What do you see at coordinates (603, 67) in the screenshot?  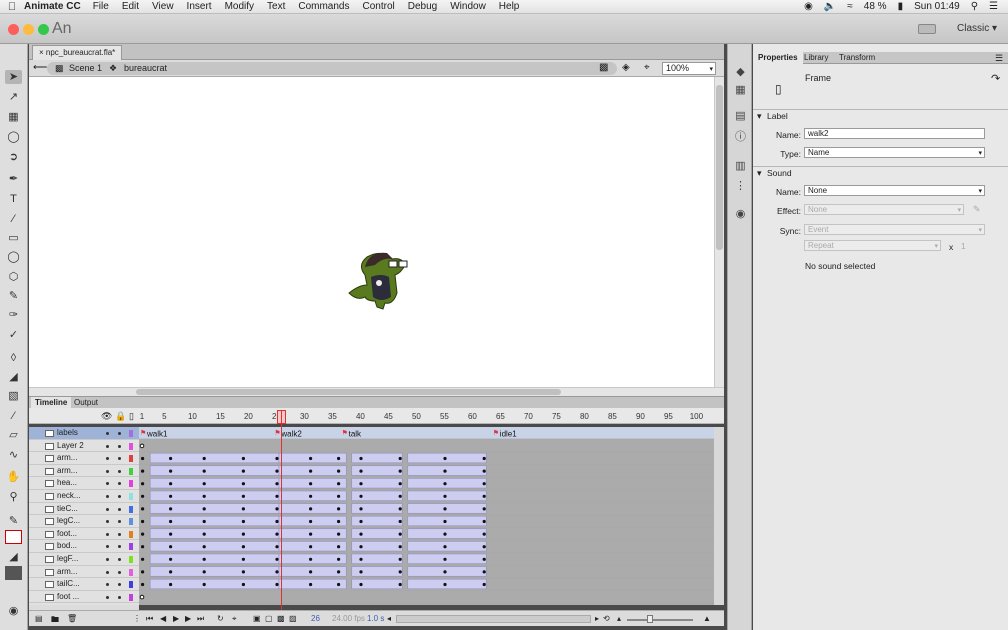 I see `edit-scene-icon: ▩` at bounding box center [603, 67].